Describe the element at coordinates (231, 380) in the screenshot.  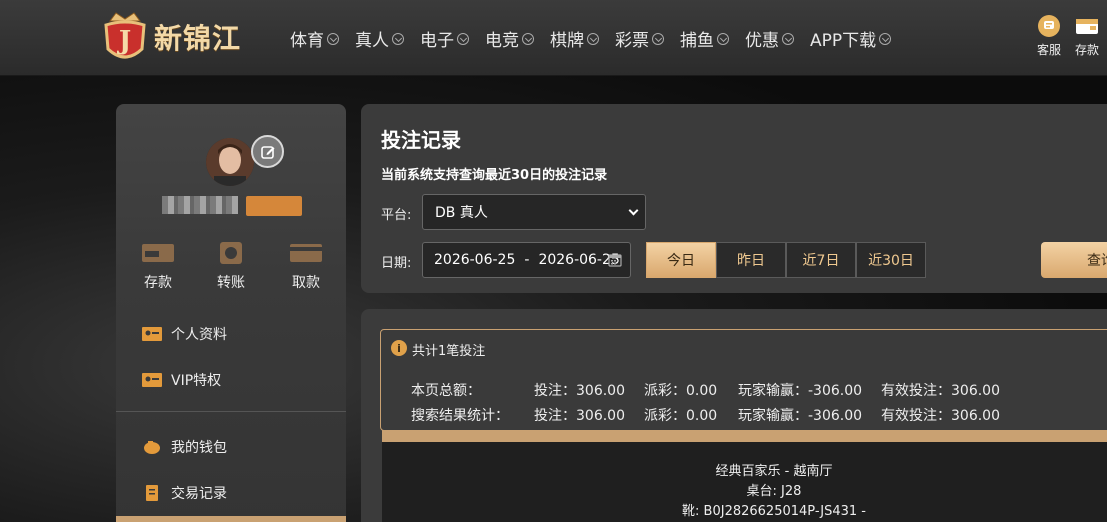
I see `sidebar-item-vip: VIP特权` at that location.